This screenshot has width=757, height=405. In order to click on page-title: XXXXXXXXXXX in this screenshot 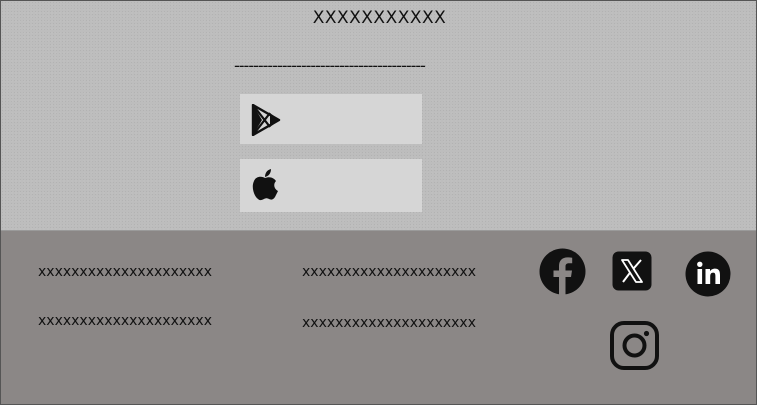, I will do `click(379, 18)`.